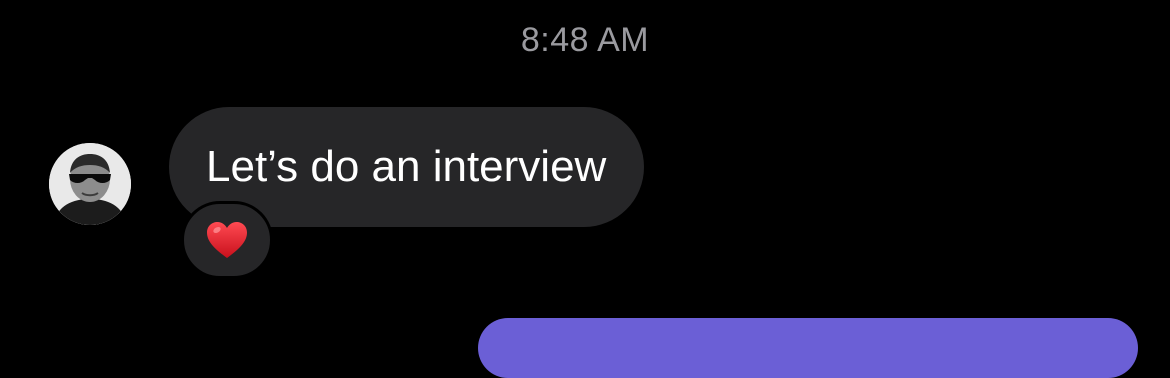 This screenshot has height=378, width=1170. Describe the element at coordinates (808, 348) in the screenshot. I see `outgoing-message-bubble` at that location.